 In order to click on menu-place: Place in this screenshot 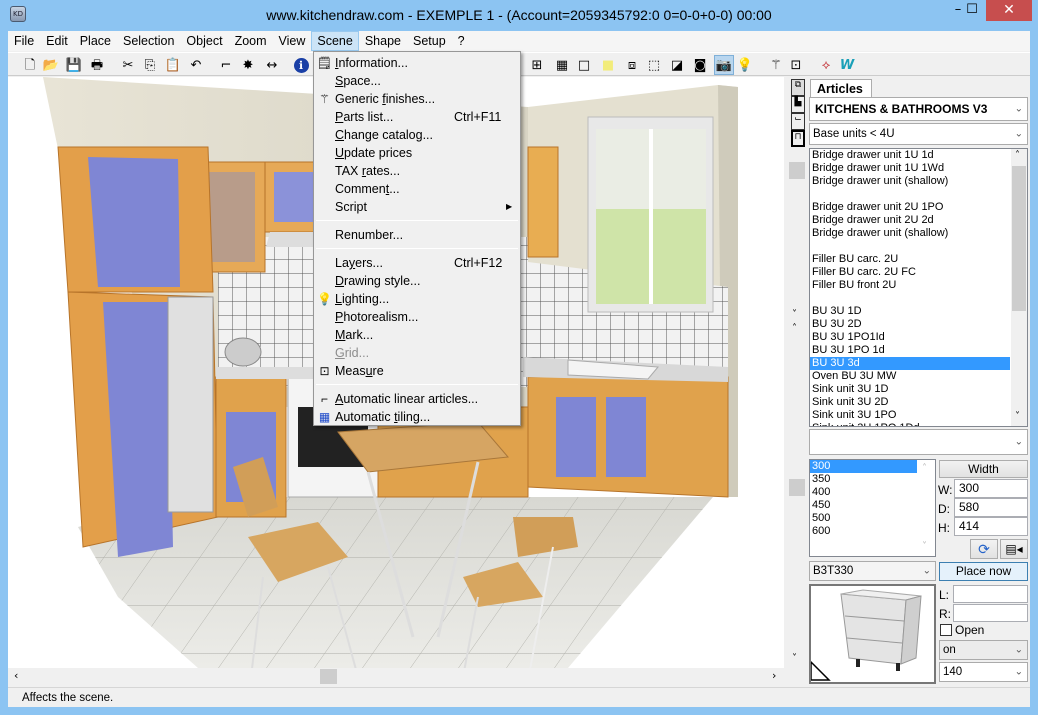, I will do `click(95, 41)`.